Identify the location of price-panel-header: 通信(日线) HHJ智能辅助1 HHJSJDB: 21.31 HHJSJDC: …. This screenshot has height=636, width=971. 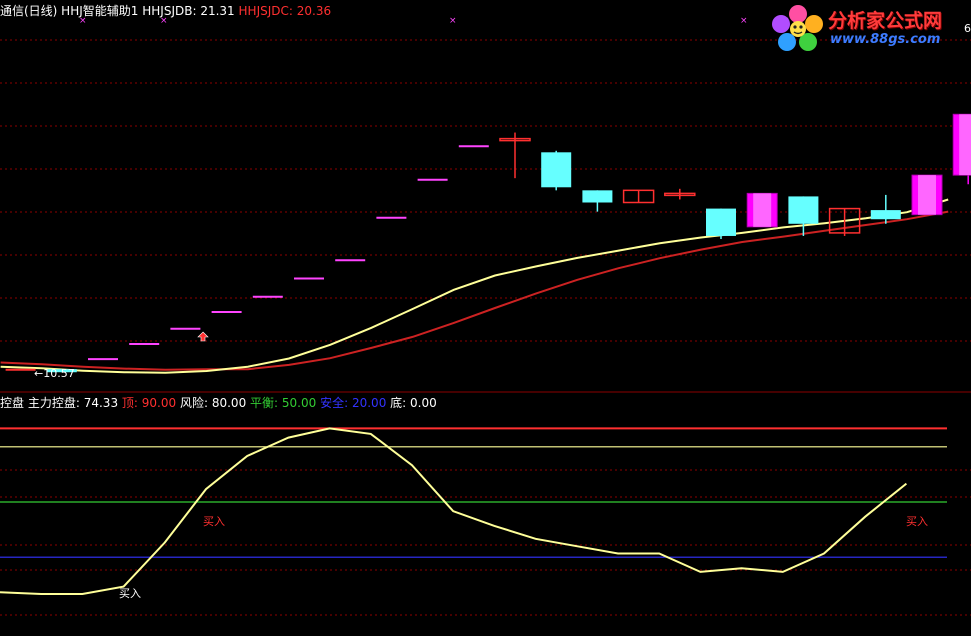
(165, 10).